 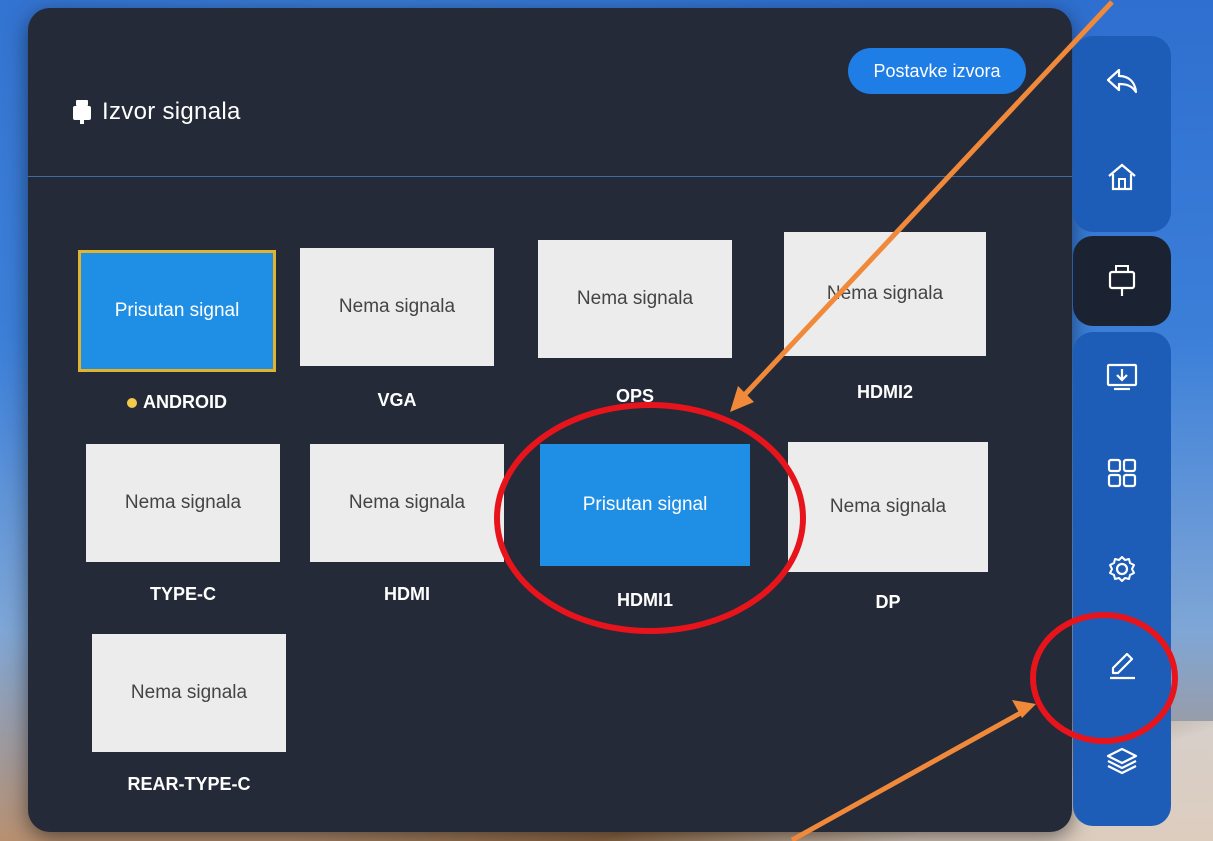 I want to click on sidebar-signal-source-button, so click(x=1122, y=281).